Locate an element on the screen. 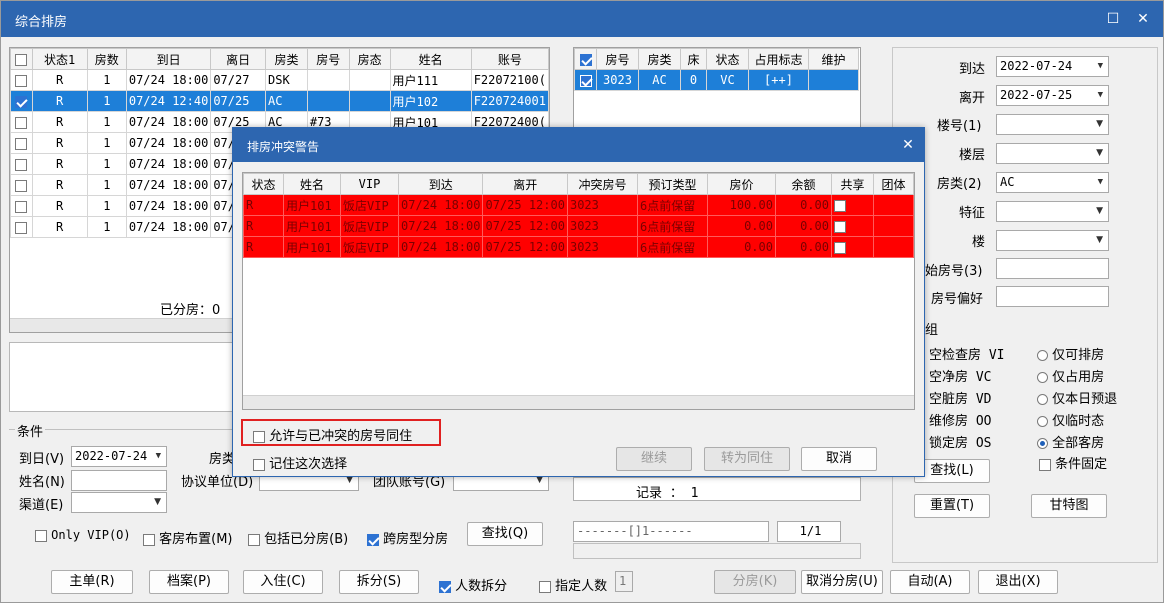 This screenshot has width=1164, height=603. filter-radio-option: 仅占用房 is located at coordinates (1070, 375).